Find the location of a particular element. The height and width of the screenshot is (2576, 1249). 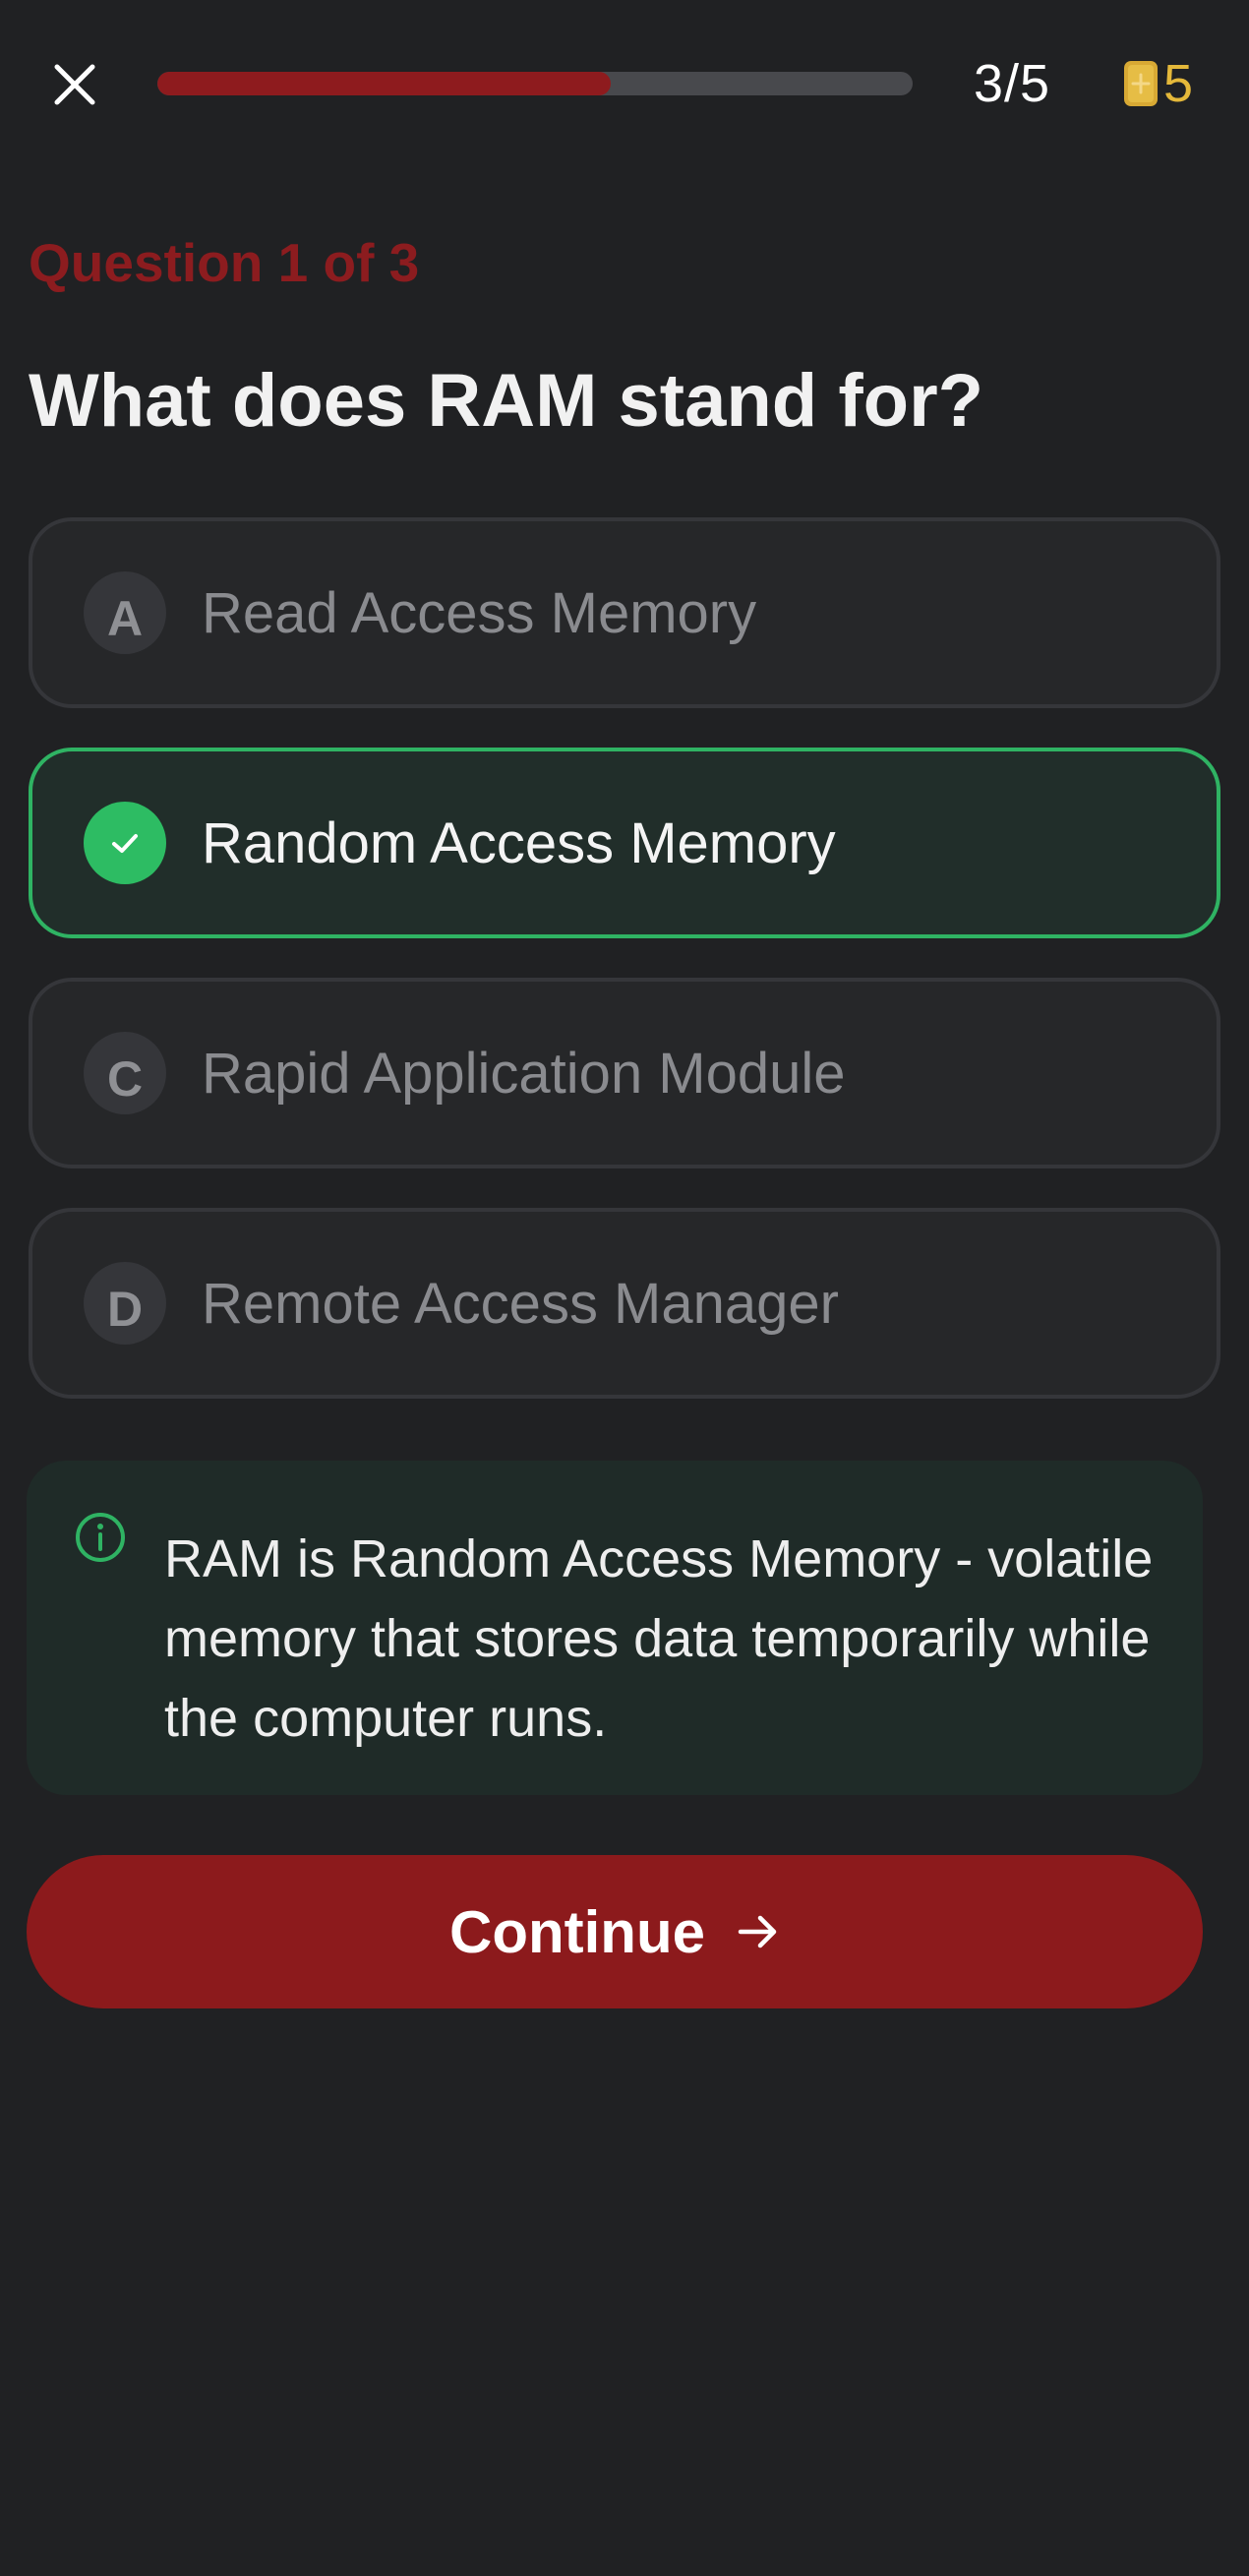

correct-badge is located at coordinates (125, 843).